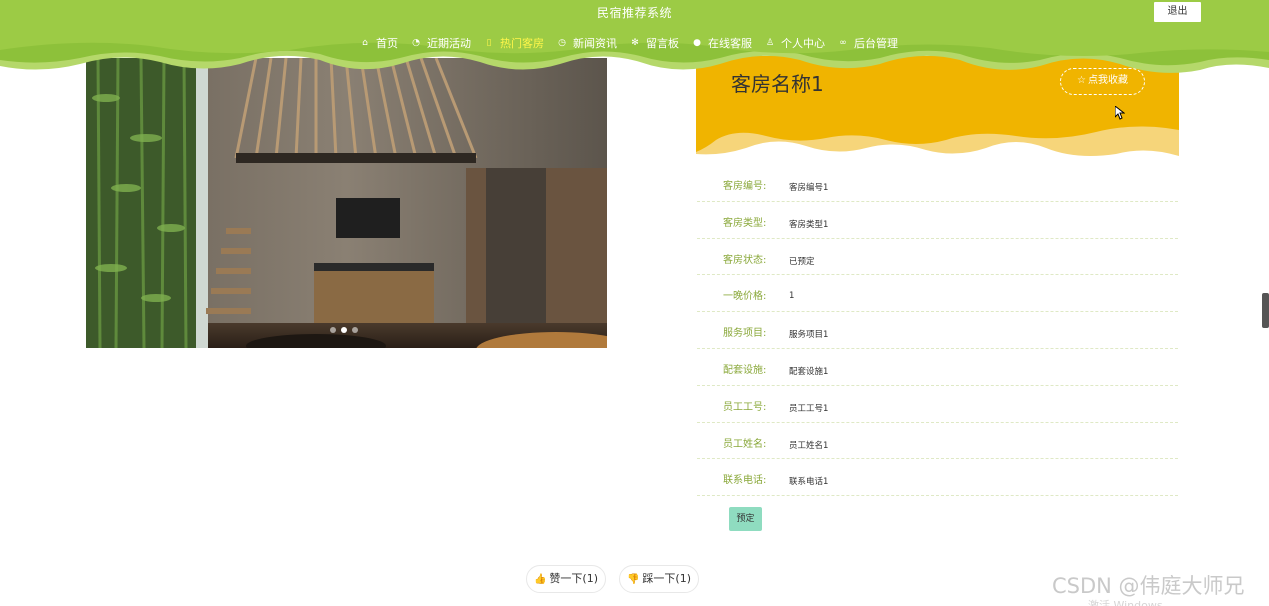 The height and width of the screenshot is (606, 1269). I want to click on nav-item-2: ▯ 热门客房, so click(514, 43).